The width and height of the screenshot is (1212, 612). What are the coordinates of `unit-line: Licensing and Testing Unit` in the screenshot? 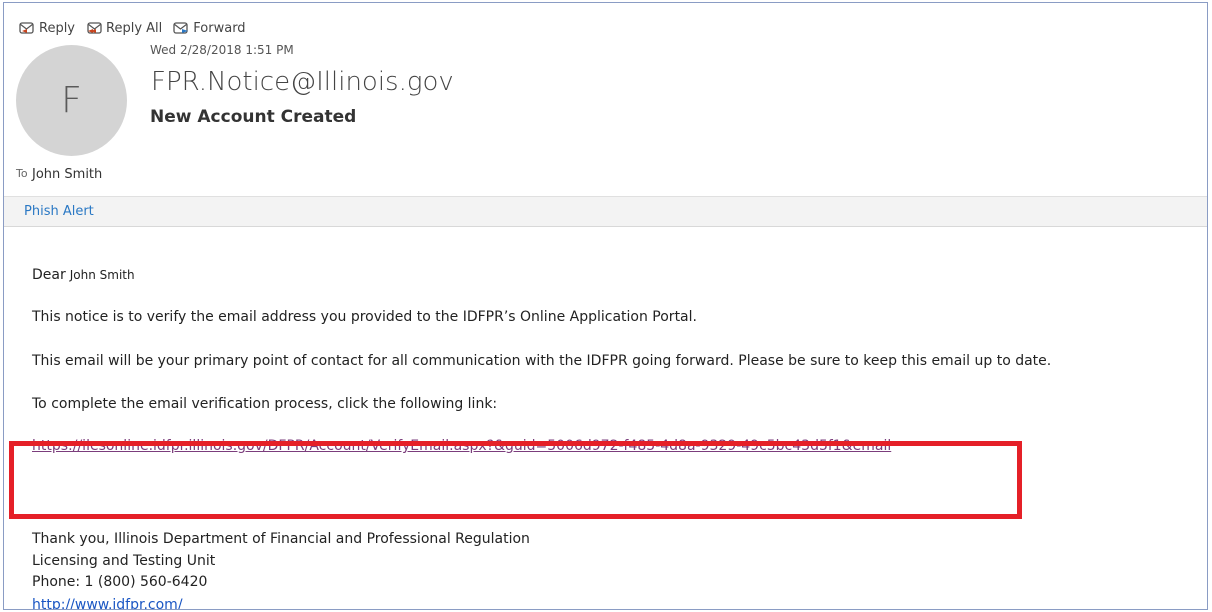 It's located at (124, 561).